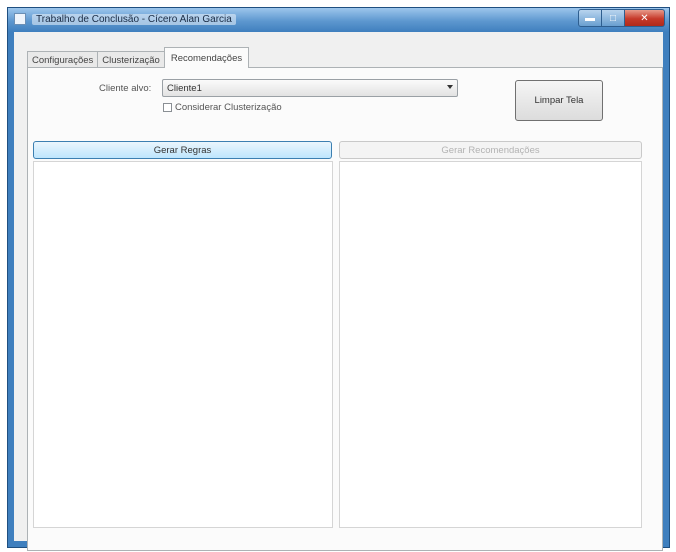  What do you see at coordinates (184, 88) in the screenshot?
I see `cliente-alvo-value: Cliente1` at bounding box center [184, 88].